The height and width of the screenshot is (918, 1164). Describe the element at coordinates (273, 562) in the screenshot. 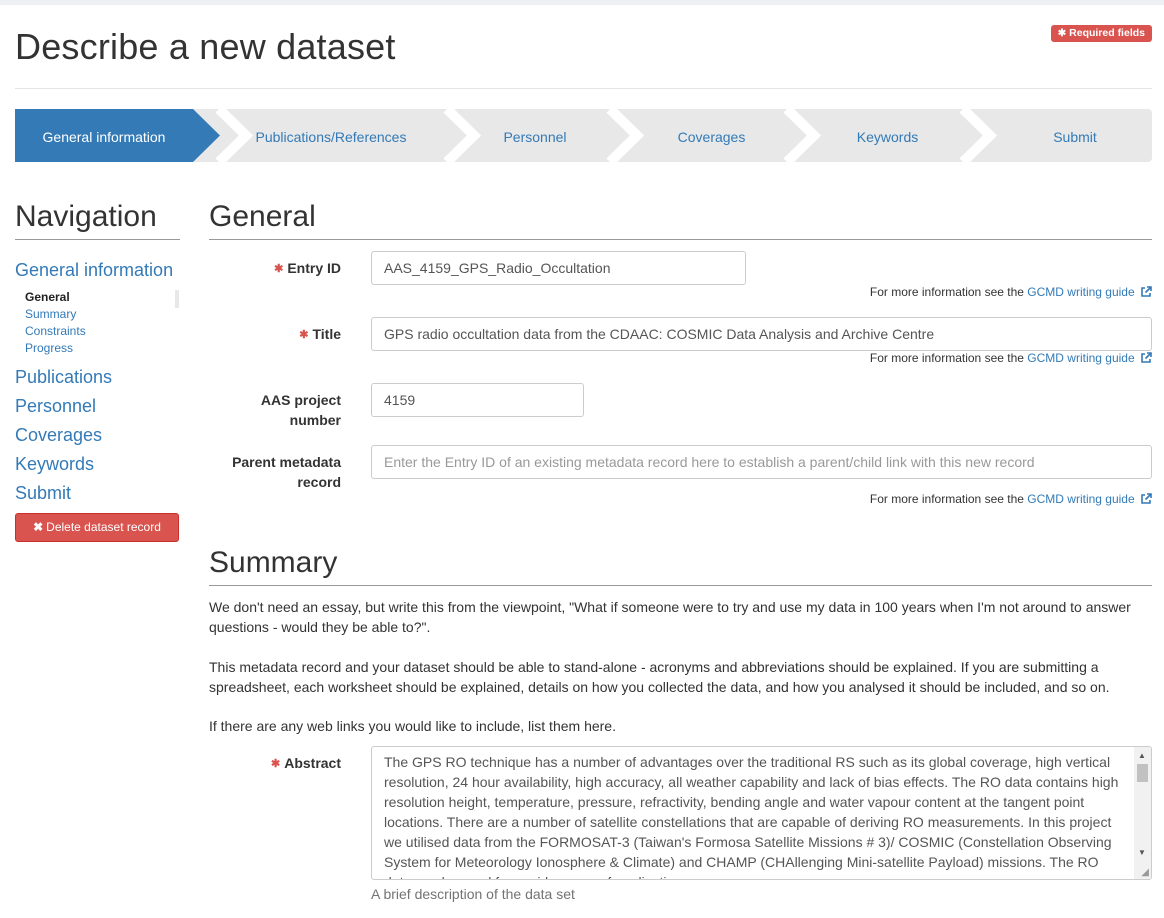

I see `summary-heading: Summary` at that location.